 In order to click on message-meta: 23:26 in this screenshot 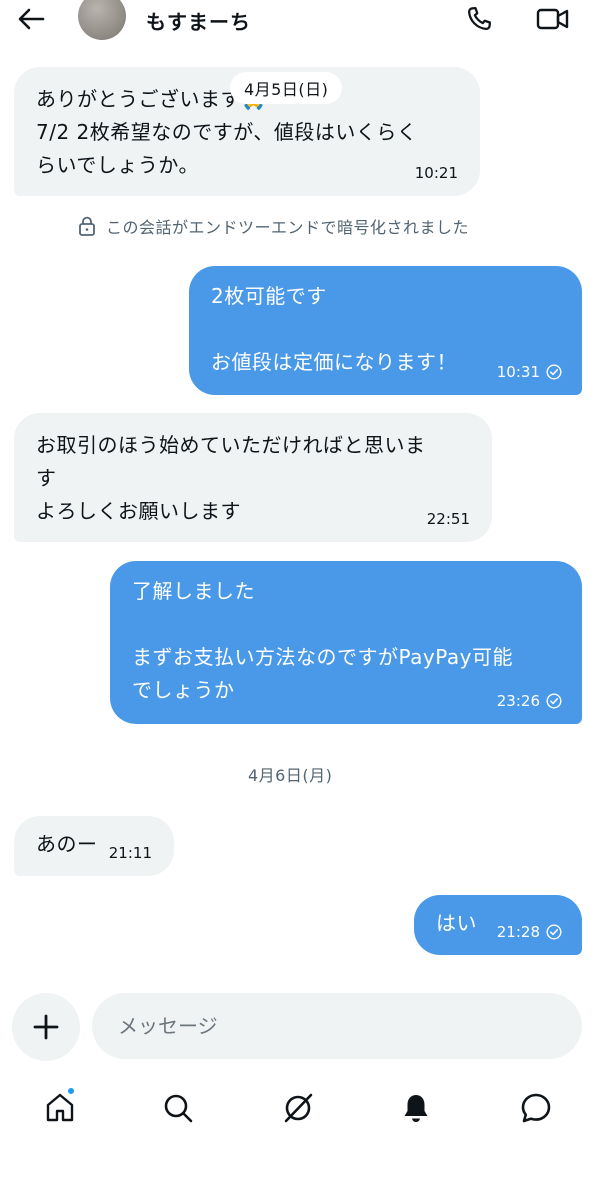, I will do `click(529, 701)`.